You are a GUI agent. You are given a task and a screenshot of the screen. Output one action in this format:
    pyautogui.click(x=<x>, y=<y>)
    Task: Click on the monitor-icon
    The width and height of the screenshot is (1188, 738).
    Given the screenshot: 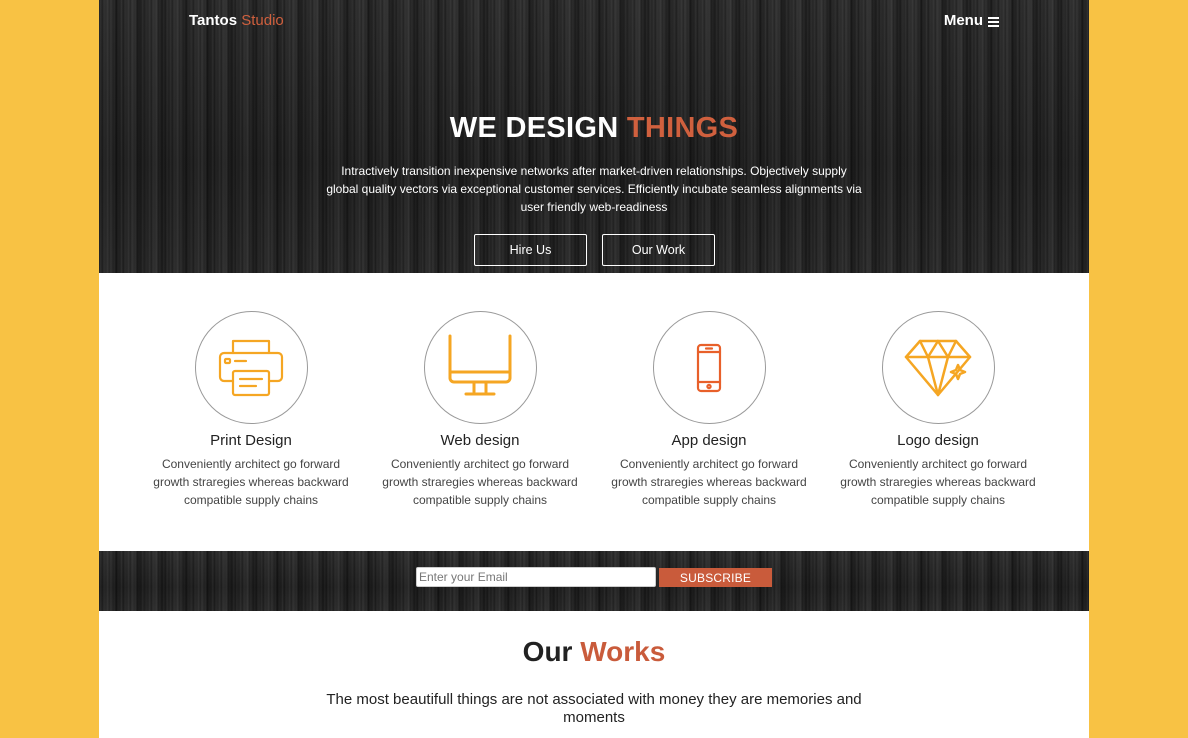 What is the action you would take?
    pyautogui.click(x=480, y=364)
    